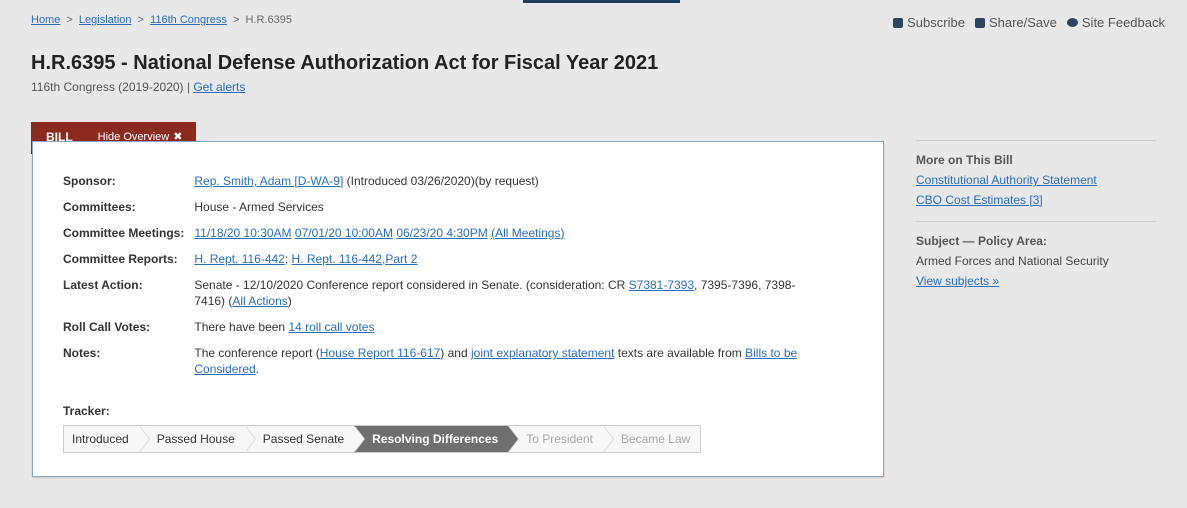 The width and height of the screenshot is (1187, 508). I want to click on constitutional-authority-link: Constitutional Authority Statement, so click(1006, 180).